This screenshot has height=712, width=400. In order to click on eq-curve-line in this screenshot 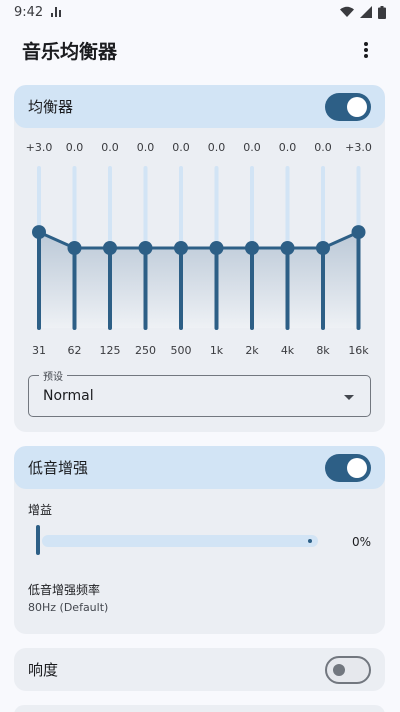, I will do `click(199, 240)`.